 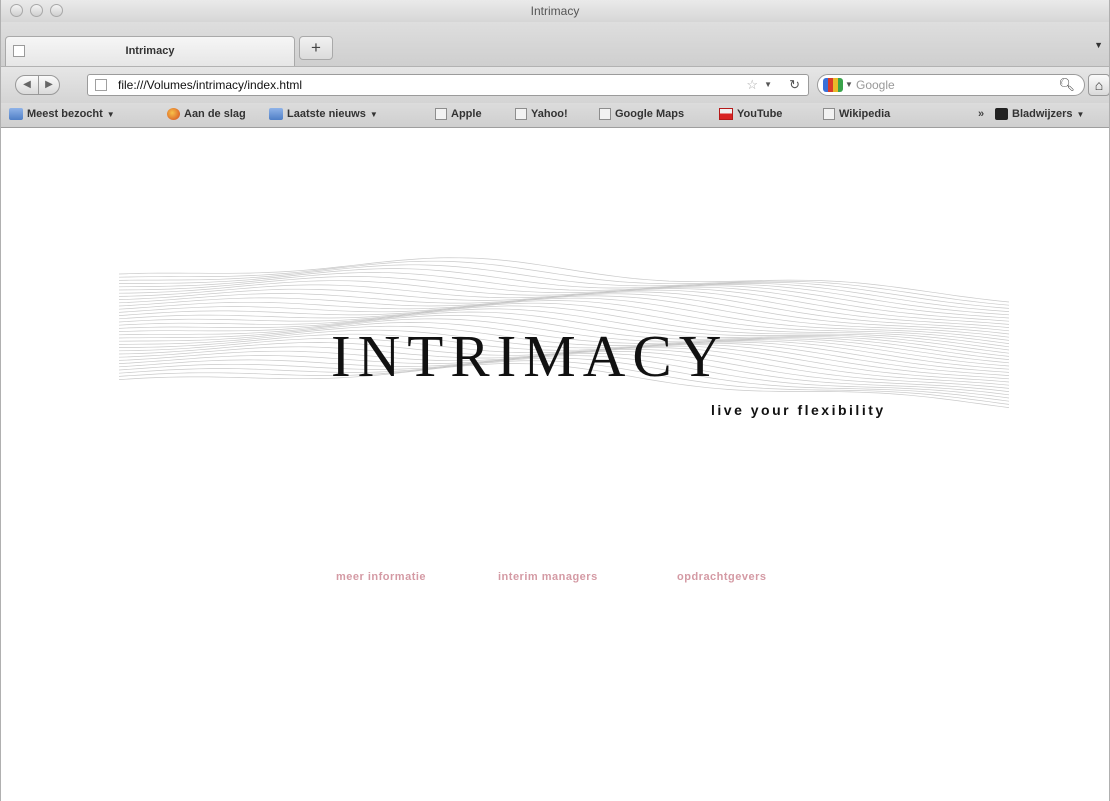 What do you see at coordinates (1001, 114) in the screenshot?
I see `bookmarks-icon` at bounding box center [1001, 114].